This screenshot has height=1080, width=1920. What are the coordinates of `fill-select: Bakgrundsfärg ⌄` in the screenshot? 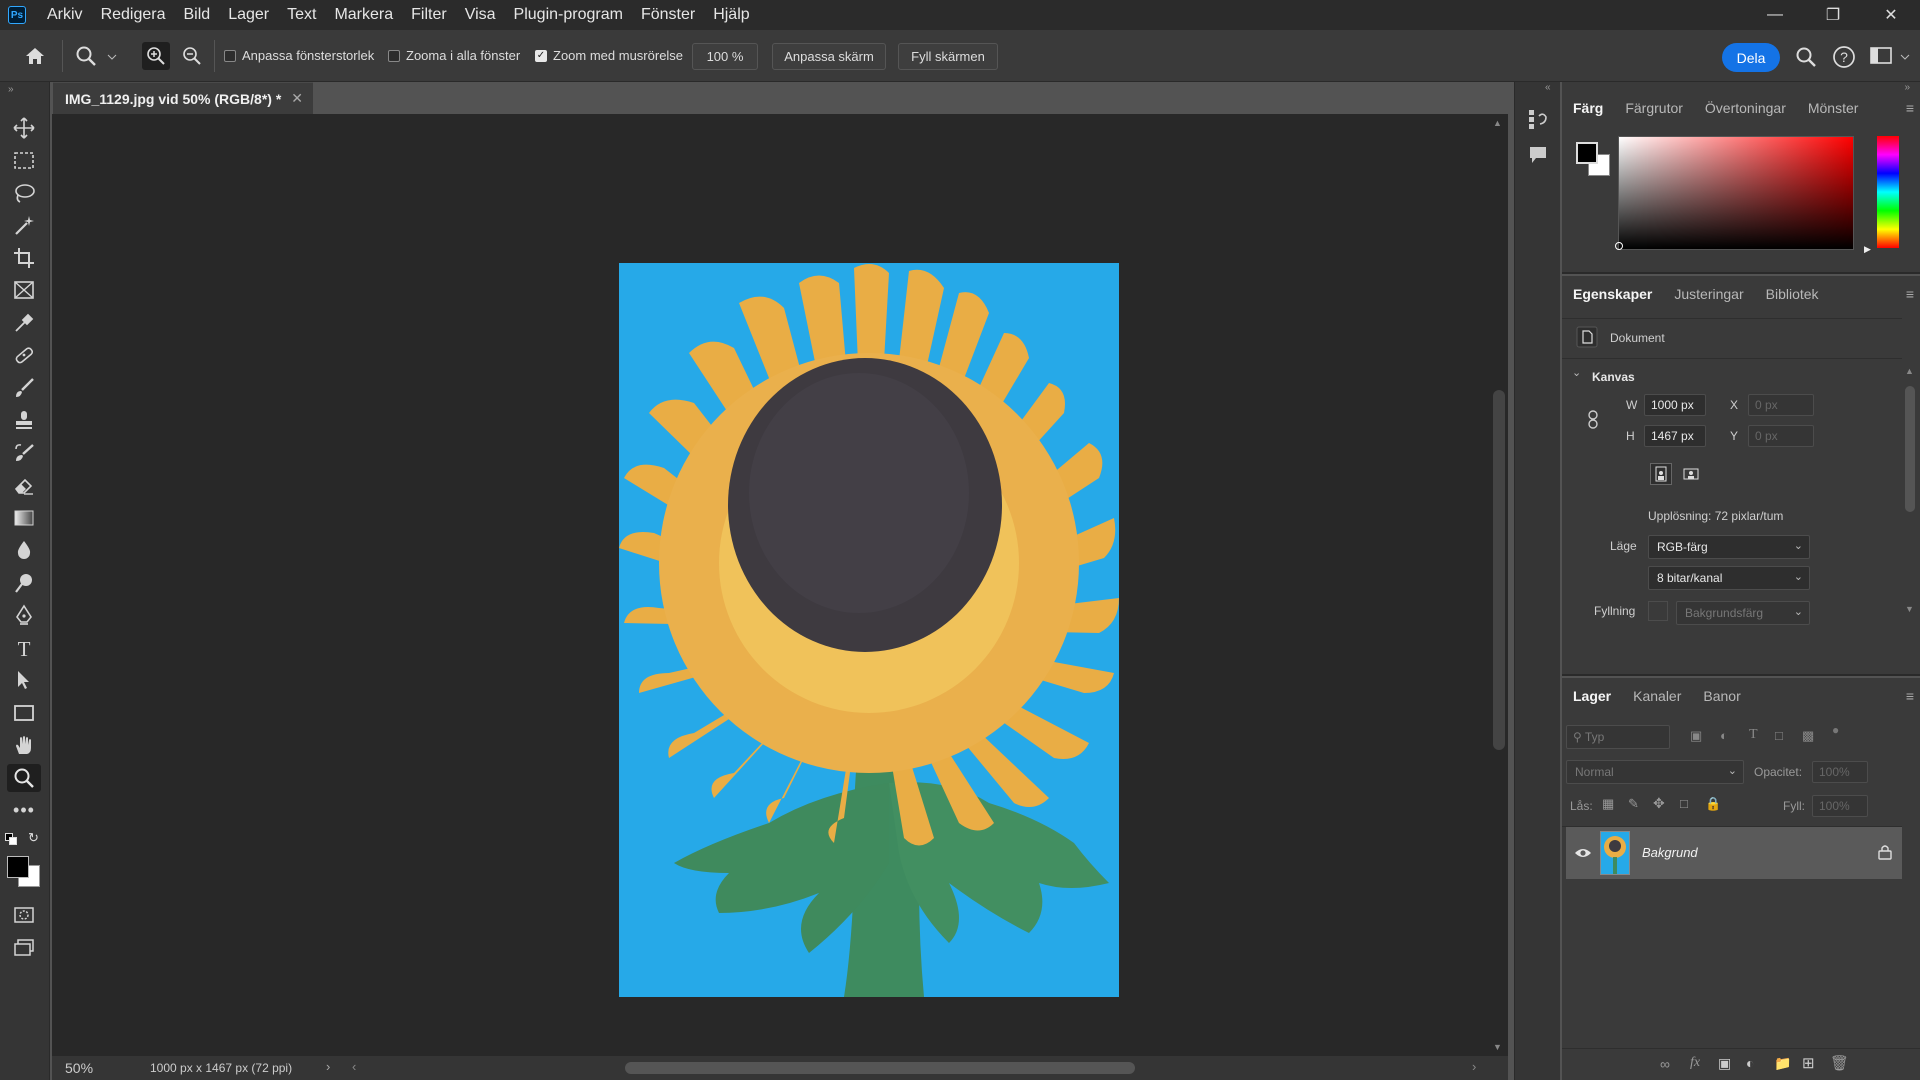 It's located at (1743, 613).